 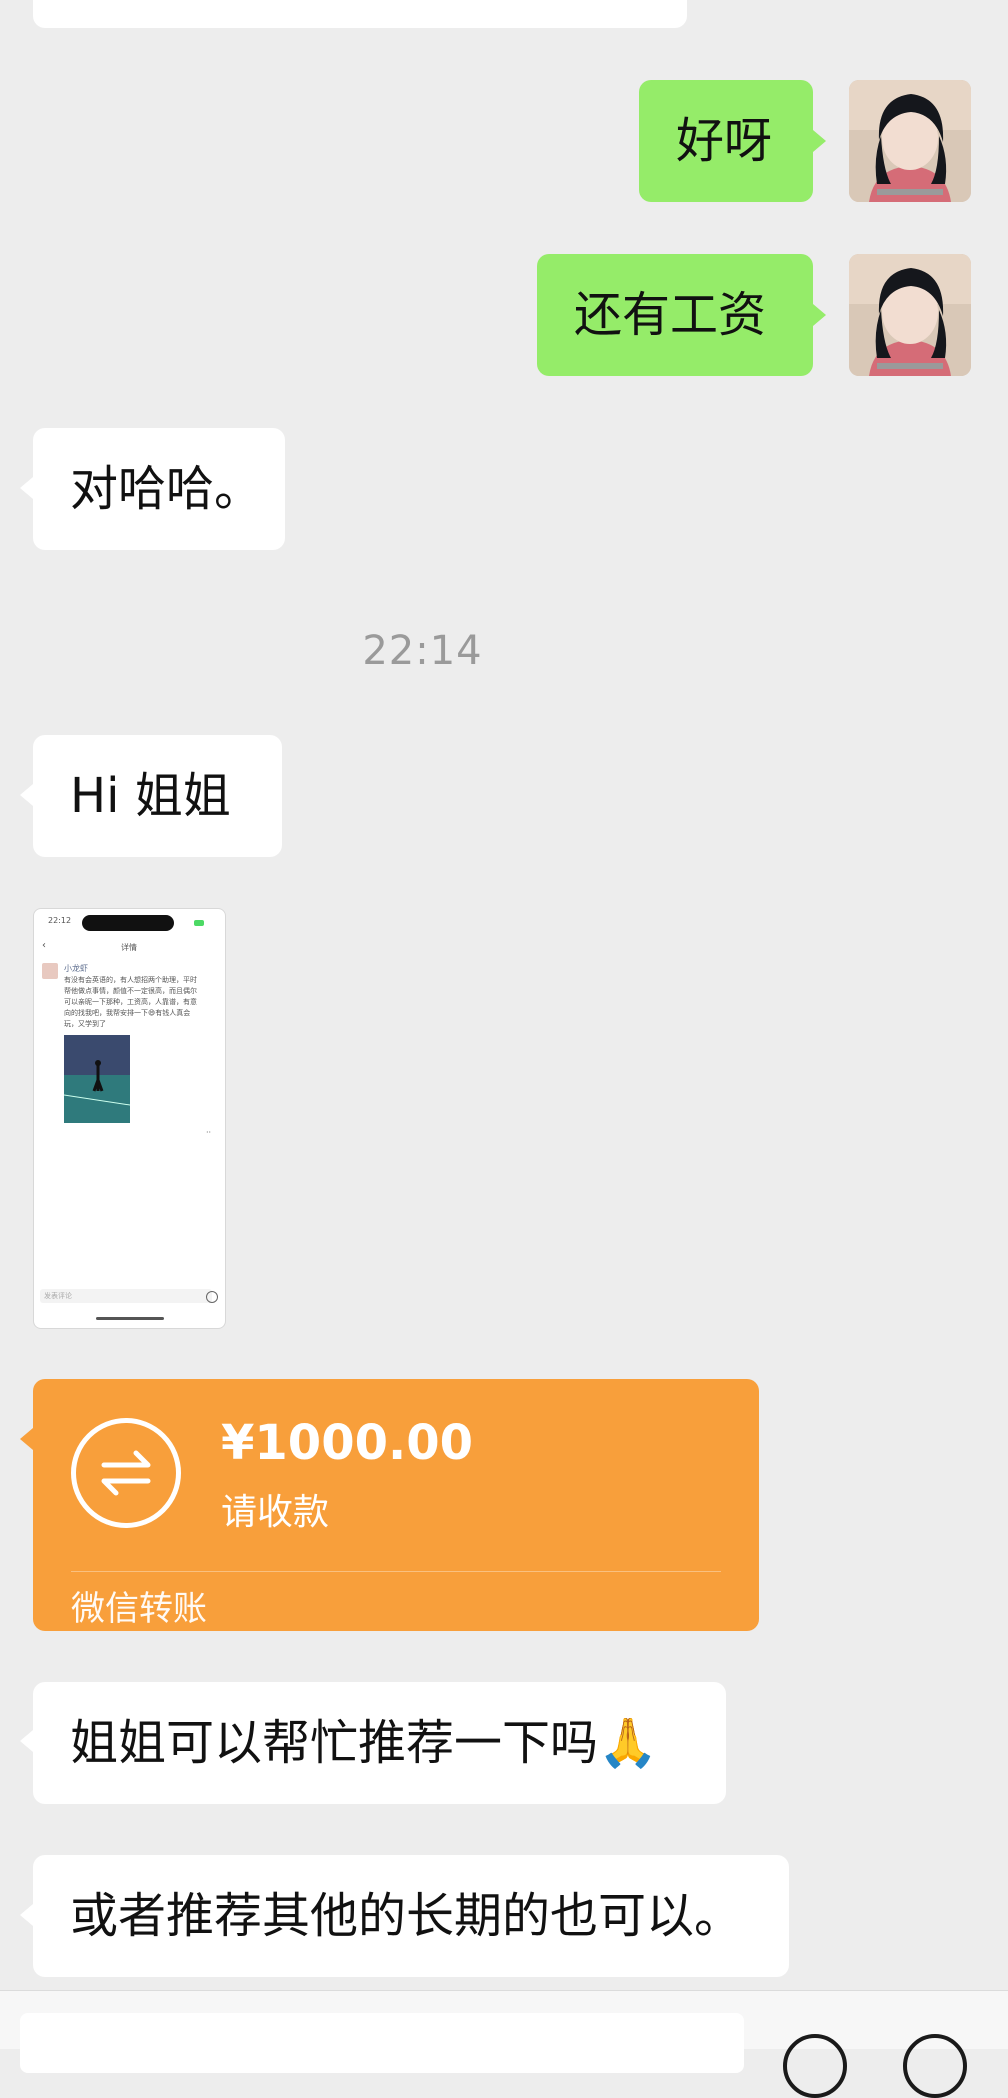 I want to click on message-bubble-incoming: 对哈哈。, so click(x=159, y=489).